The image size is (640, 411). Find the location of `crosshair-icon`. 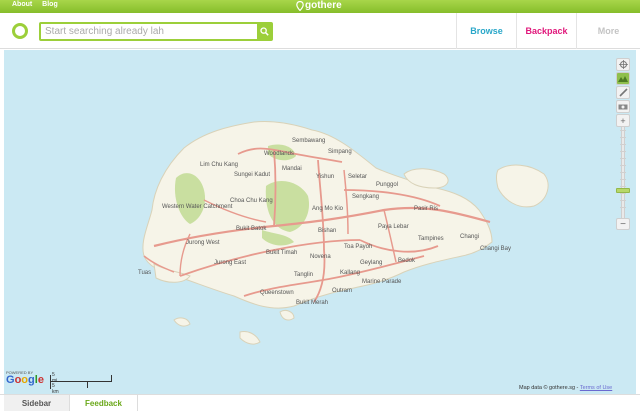

crosshair-icon is located at coordinates (623, 64).